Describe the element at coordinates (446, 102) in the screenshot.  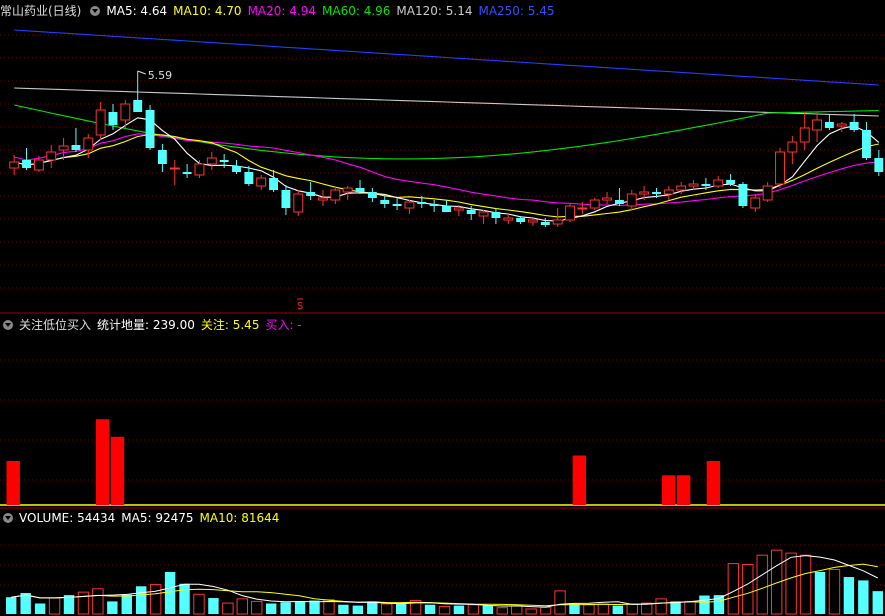
I see `ma120-line` at that location.